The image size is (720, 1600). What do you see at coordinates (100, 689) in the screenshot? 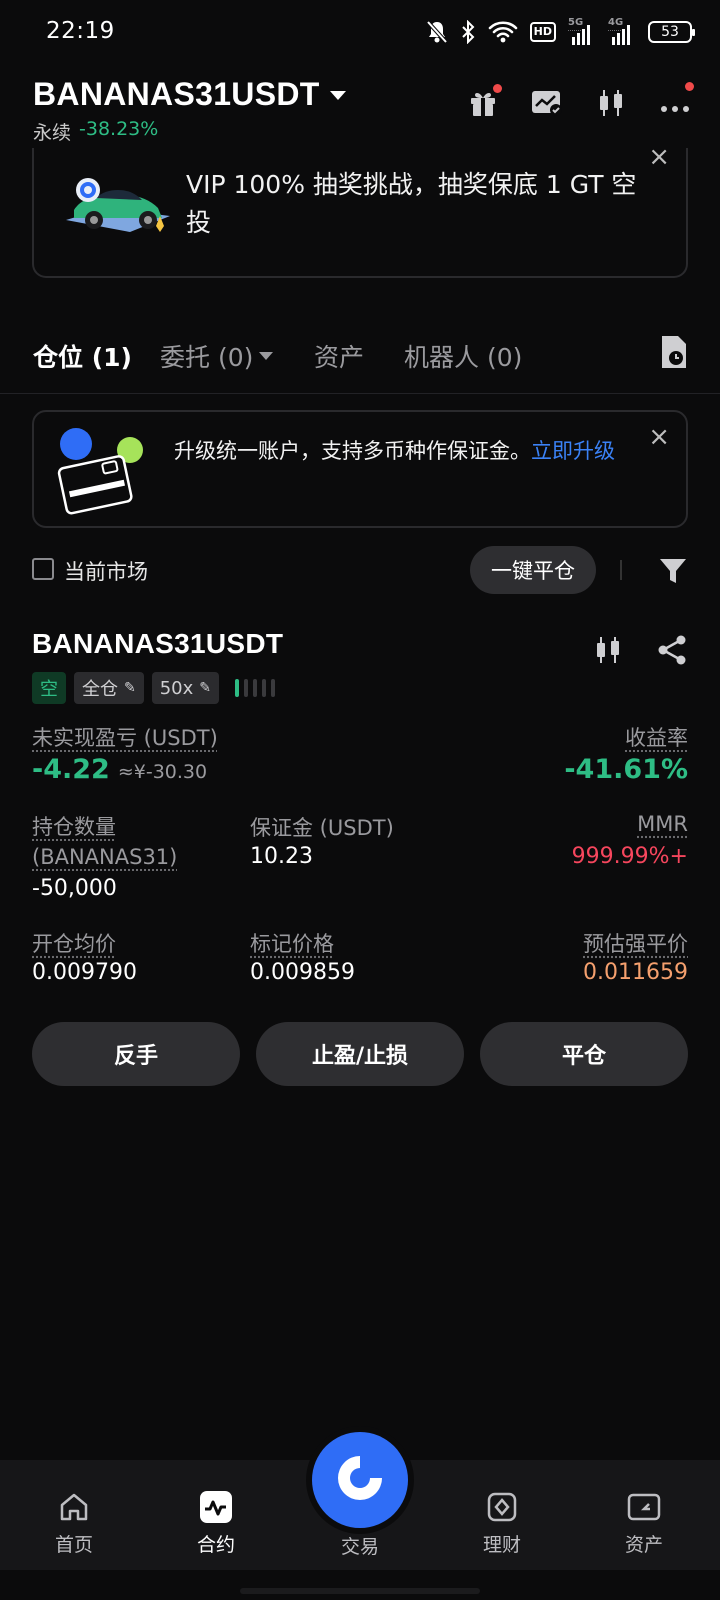
I see `margin-mode-label: 全仓` at bounding box center [100, 689].